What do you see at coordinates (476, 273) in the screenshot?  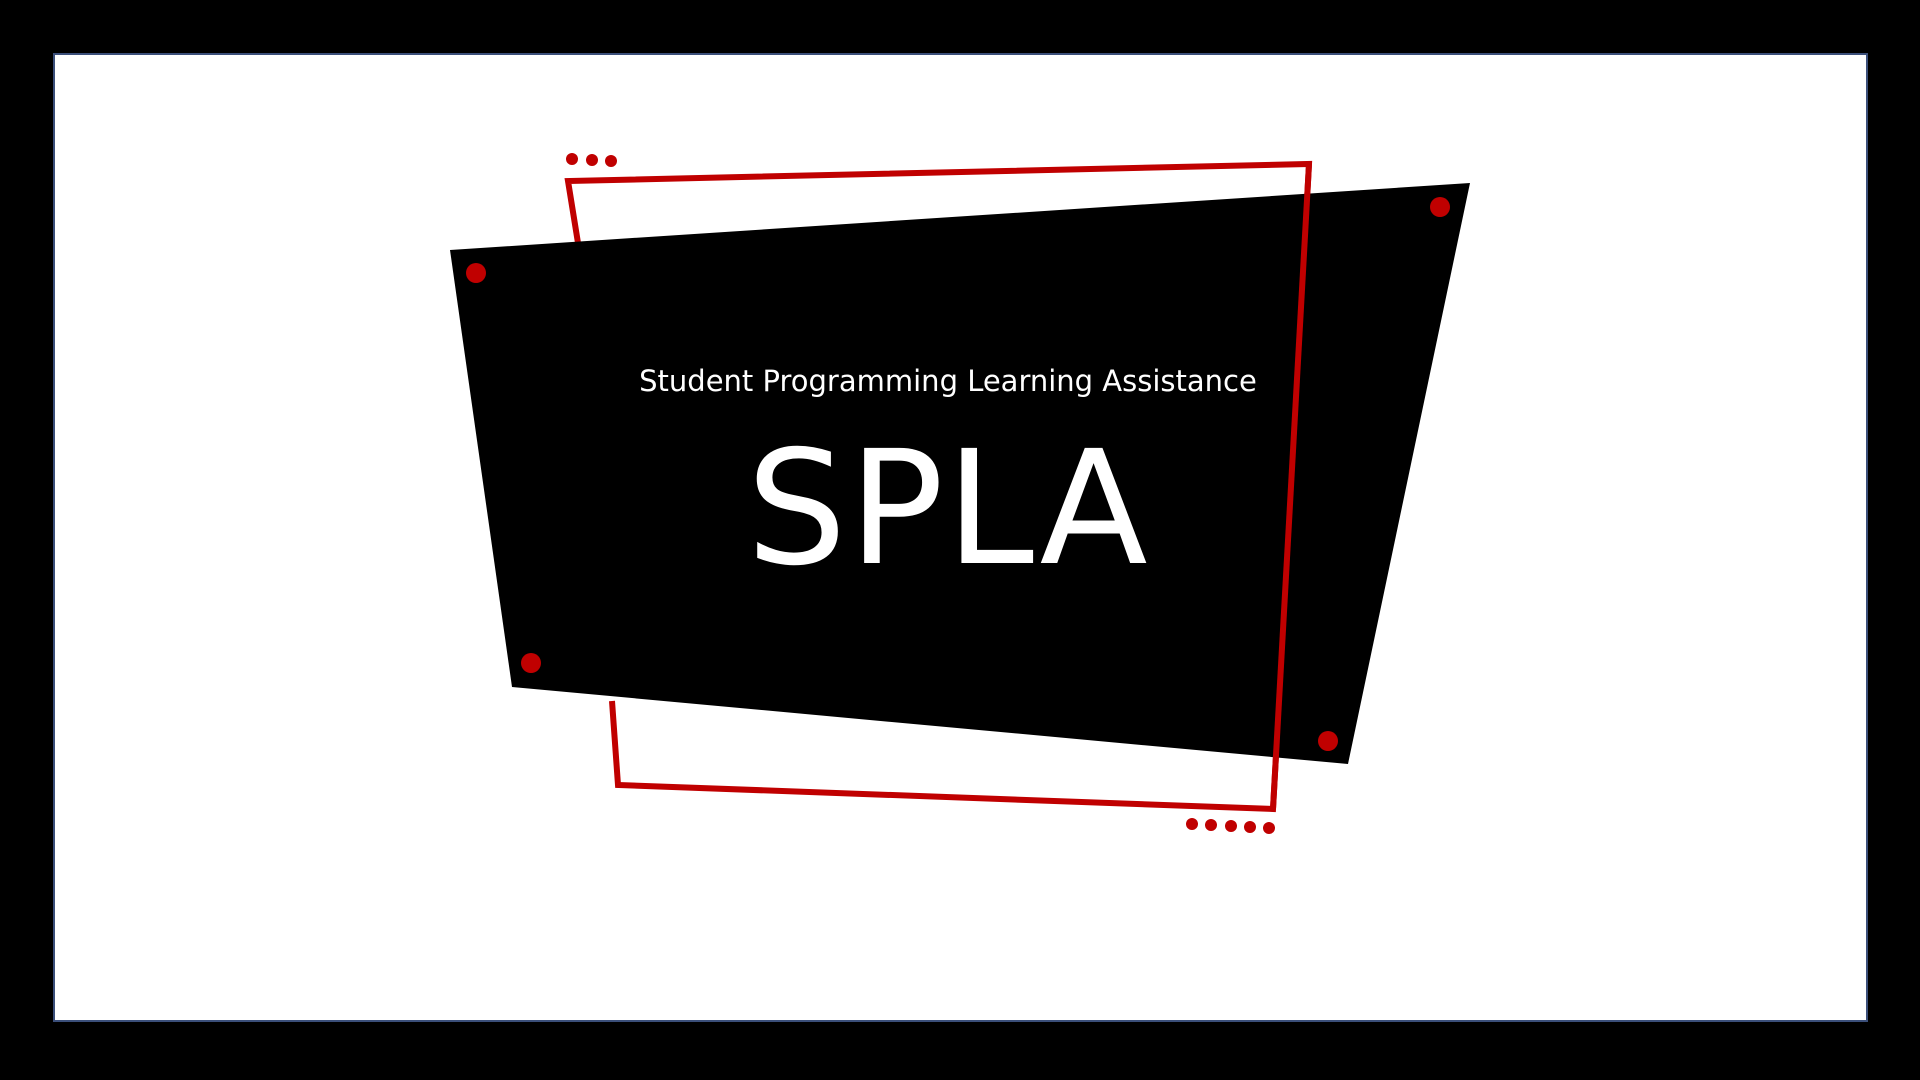 I see `corner-dot-top-left` at bounding box center [476, 273].